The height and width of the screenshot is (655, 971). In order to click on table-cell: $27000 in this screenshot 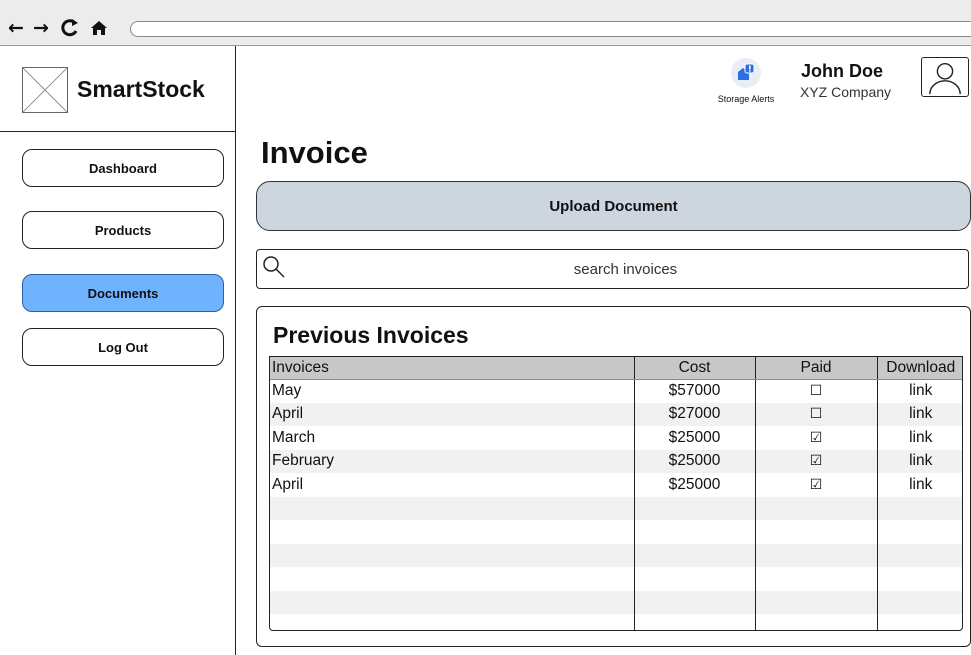, I will do `click(695, 414)`.